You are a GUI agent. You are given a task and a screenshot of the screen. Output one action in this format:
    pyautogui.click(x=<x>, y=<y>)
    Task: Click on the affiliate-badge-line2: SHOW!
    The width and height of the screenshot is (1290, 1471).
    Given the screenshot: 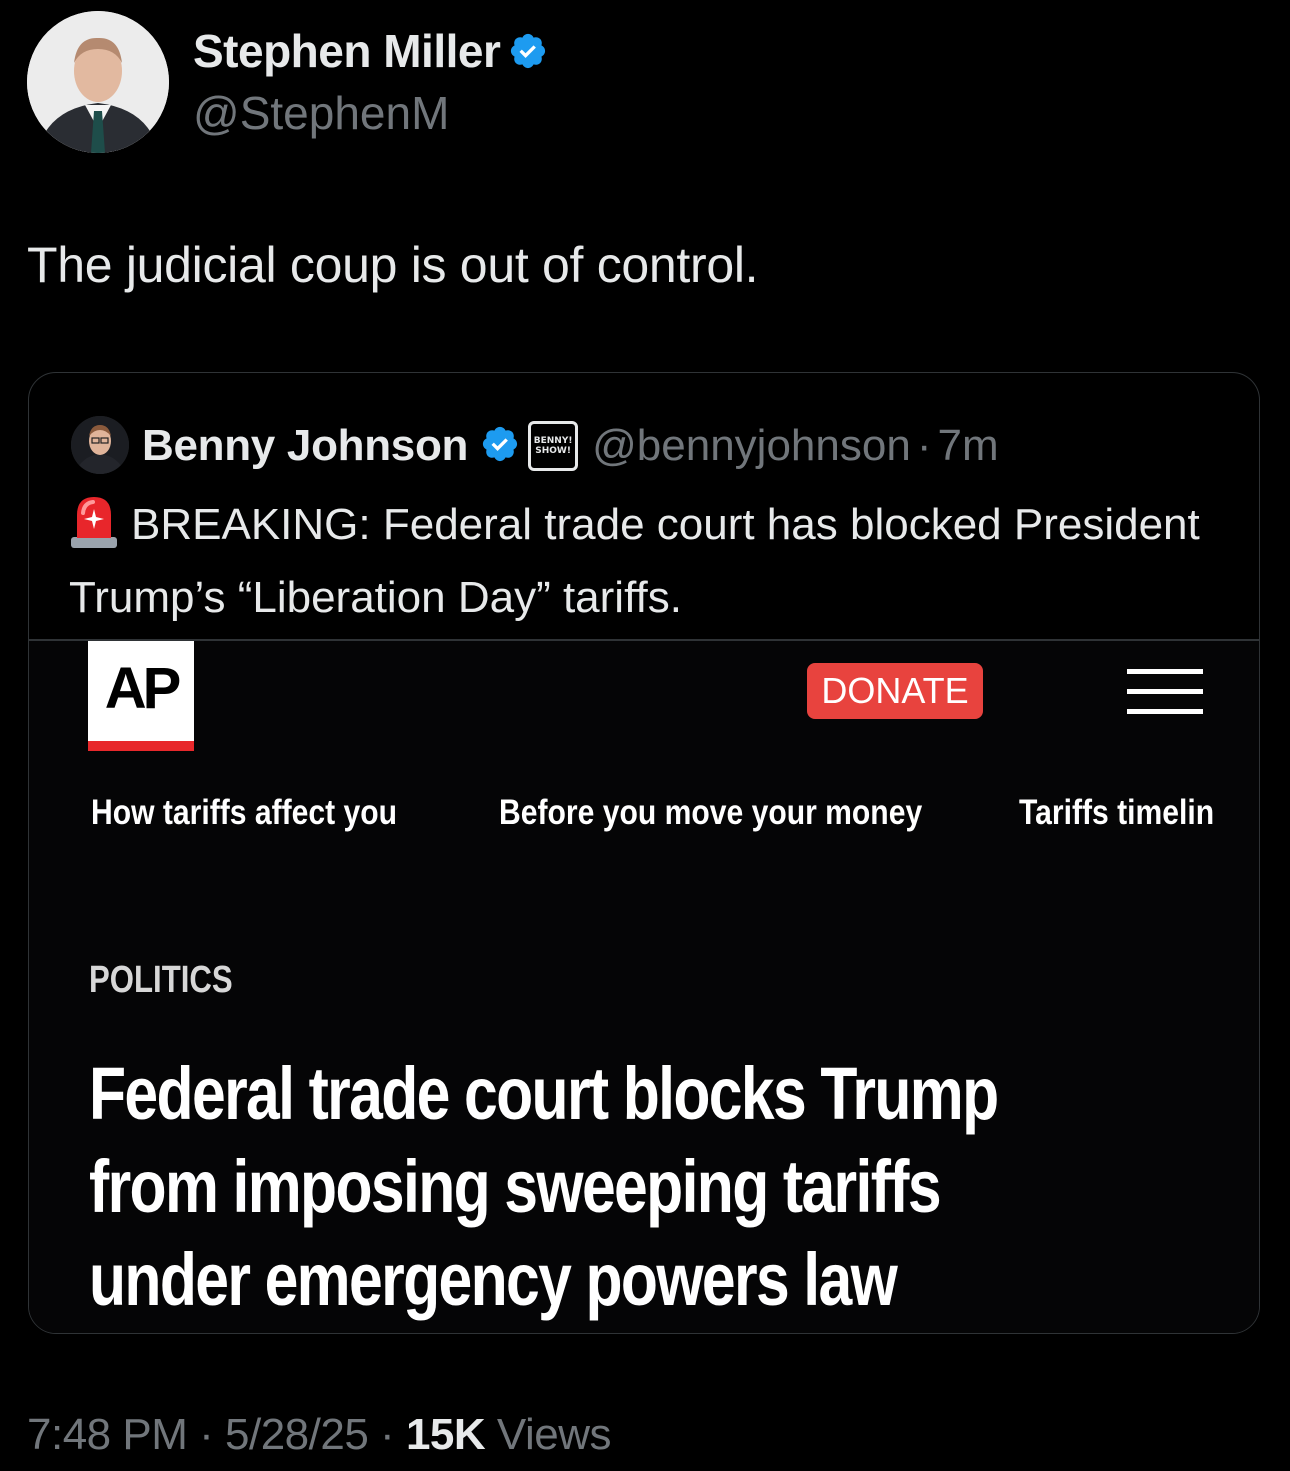 What is the action you would take?
    pyautogui.click(x=553, y=451)
    